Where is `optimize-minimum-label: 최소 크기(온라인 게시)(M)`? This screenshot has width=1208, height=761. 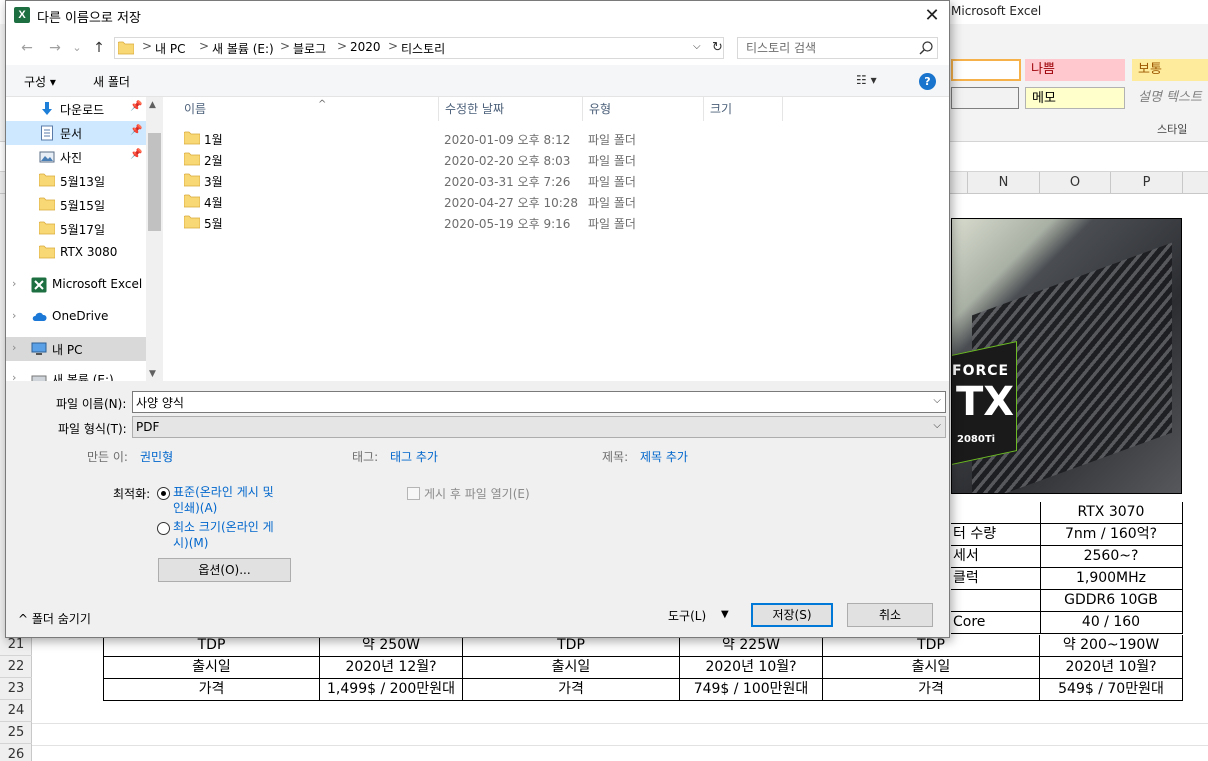
optimize-minimum-label: 최소 크기(온라인 게시)(M) is located at coordinates (230, 535).